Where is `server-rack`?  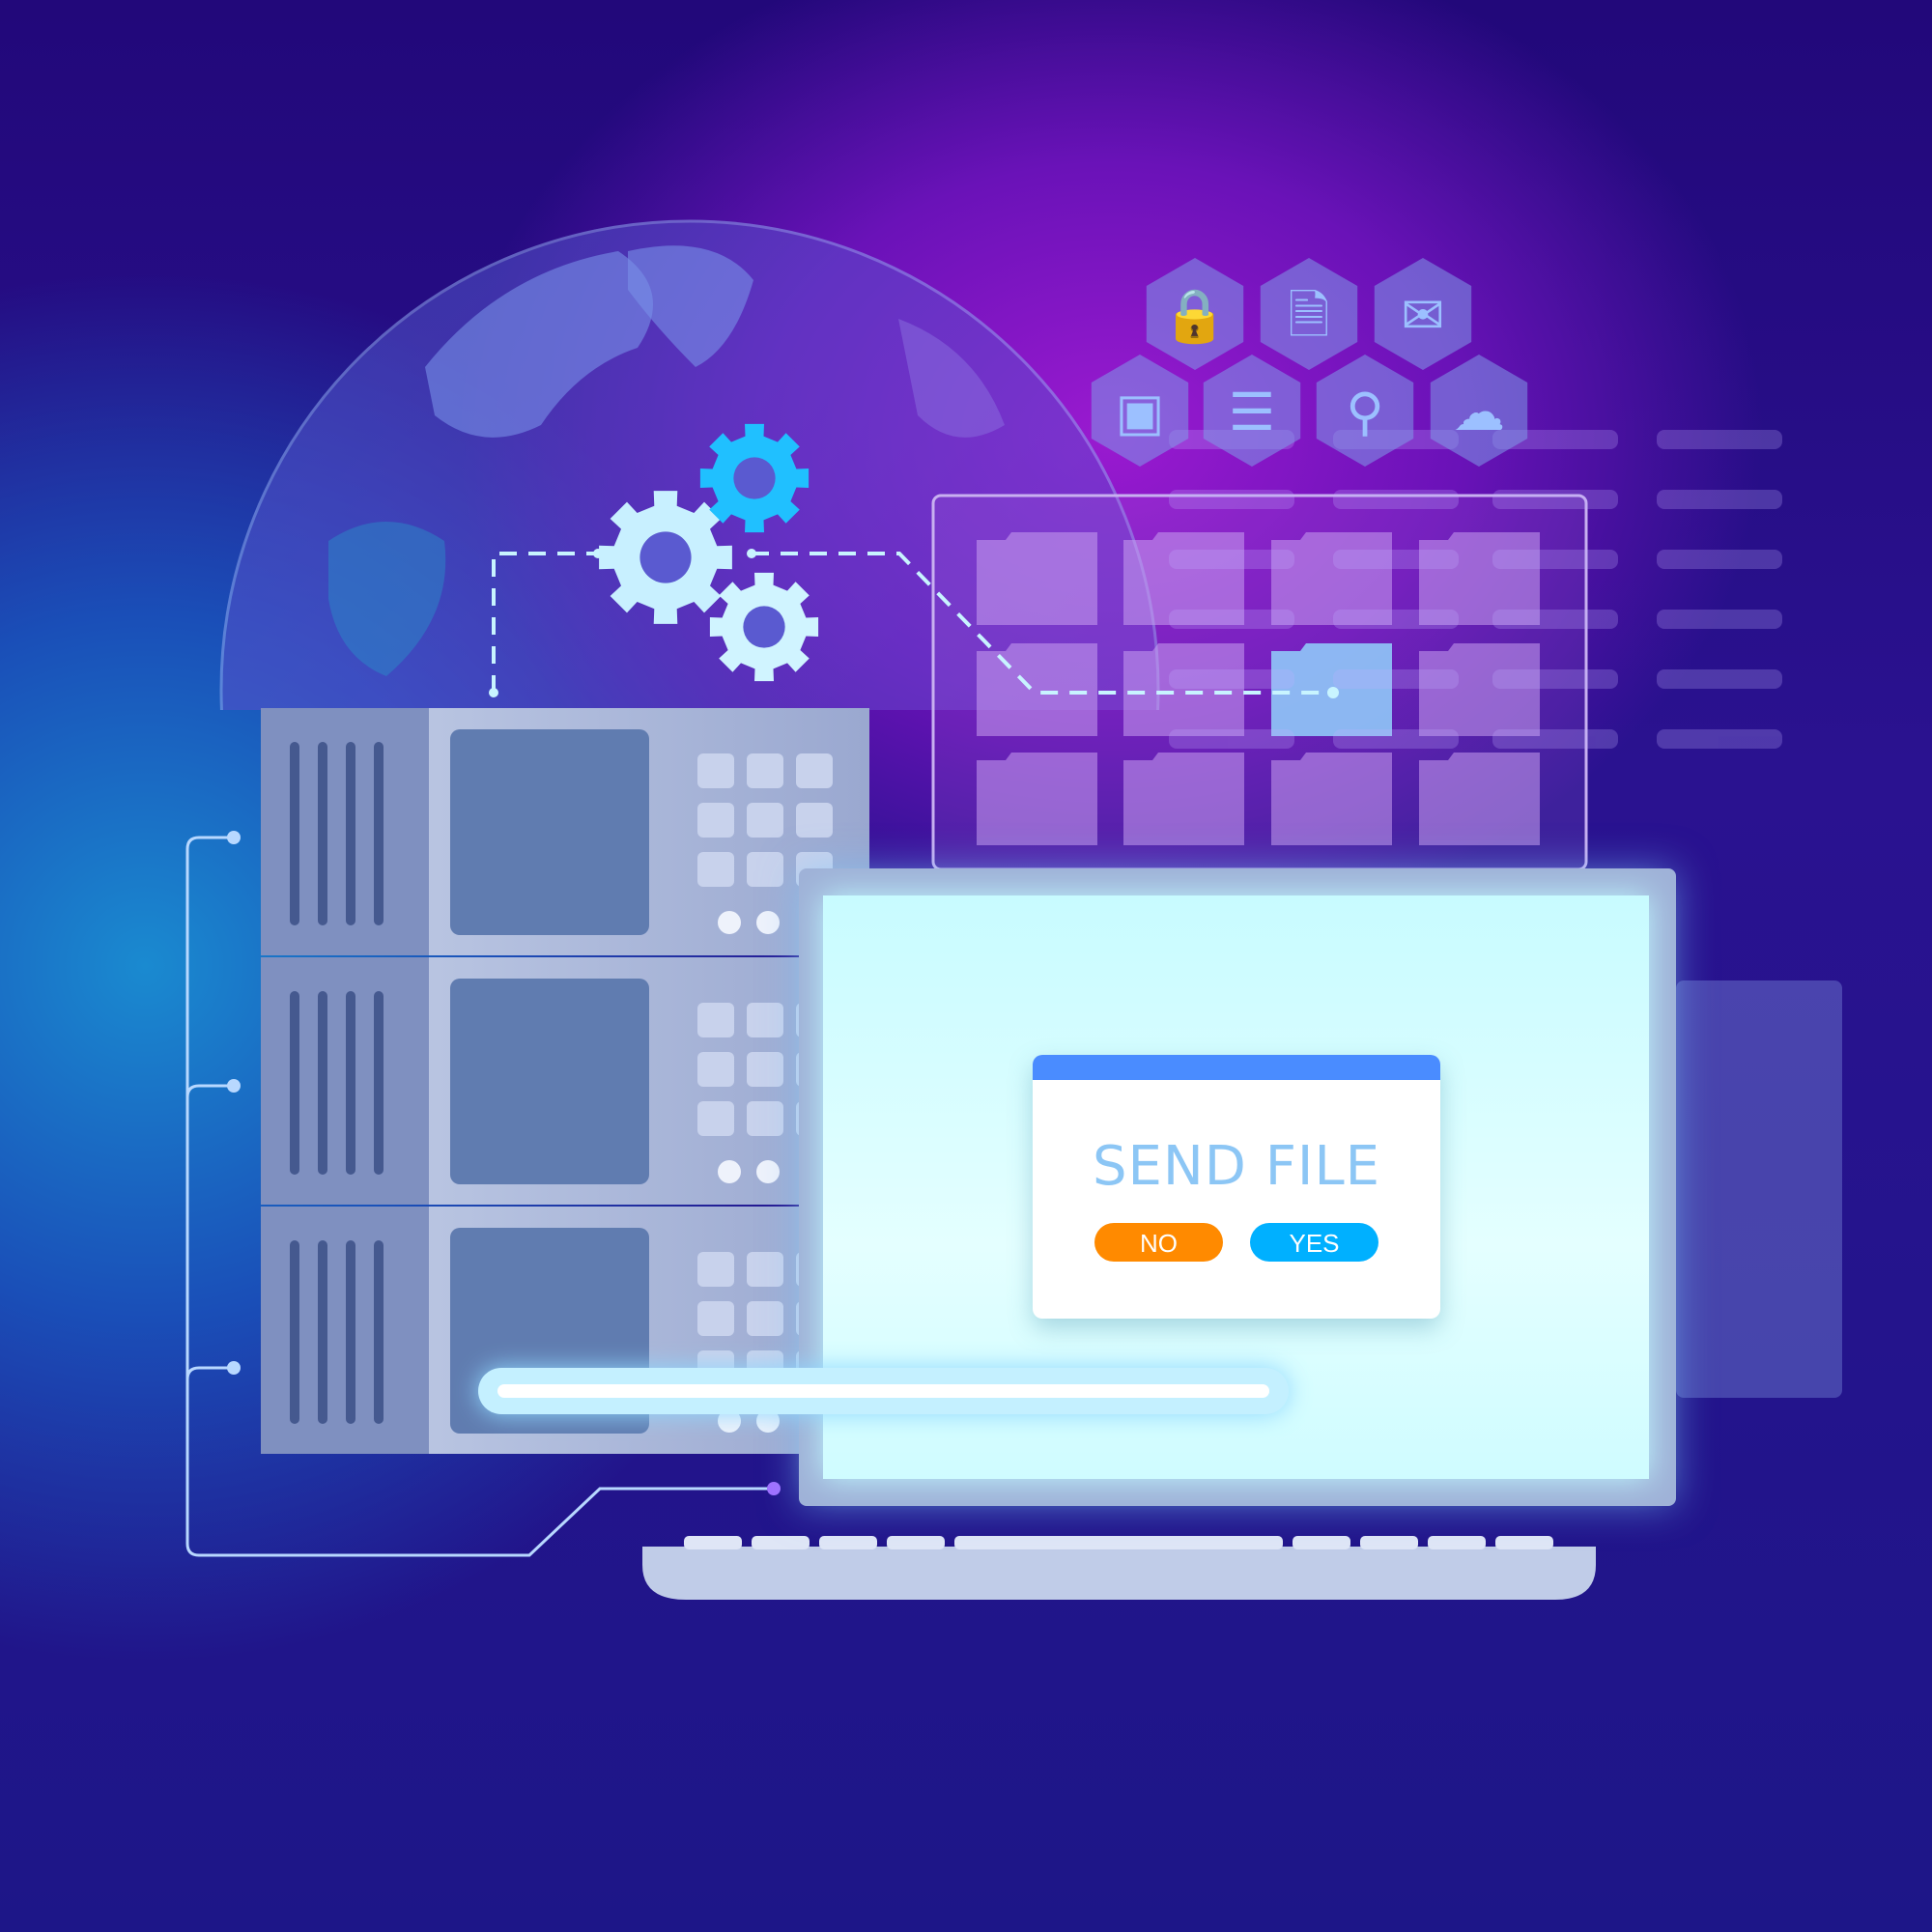
server-rack is located at coordinates (565, 1081).